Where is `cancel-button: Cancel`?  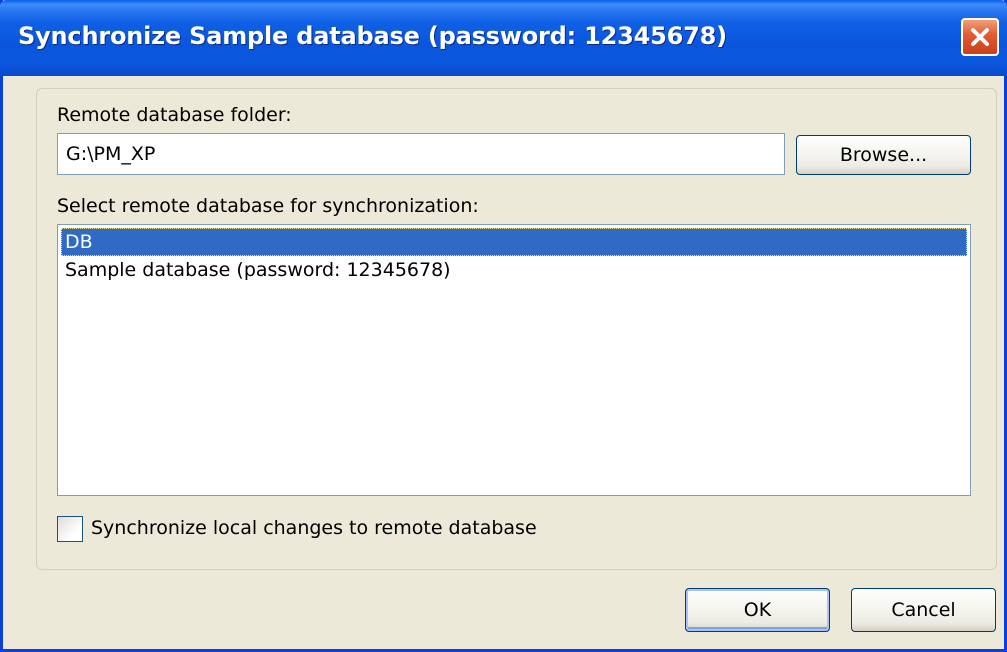
cancel-button: Cancel is located at coordinates (923, 610).